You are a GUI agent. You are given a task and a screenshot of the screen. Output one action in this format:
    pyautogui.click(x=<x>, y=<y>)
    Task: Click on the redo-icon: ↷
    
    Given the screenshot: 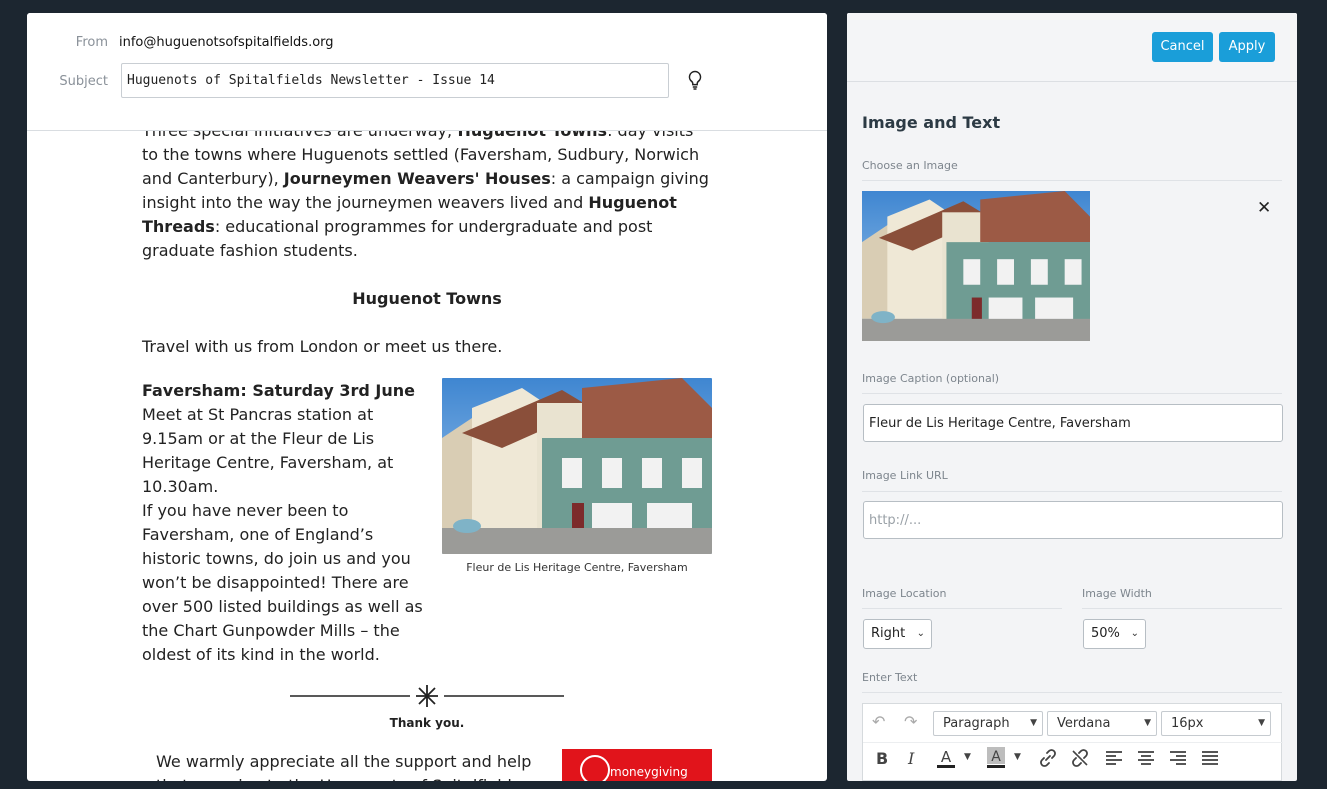 What is the action you would take?
    pyautogui.click(x=910, y=721)
    